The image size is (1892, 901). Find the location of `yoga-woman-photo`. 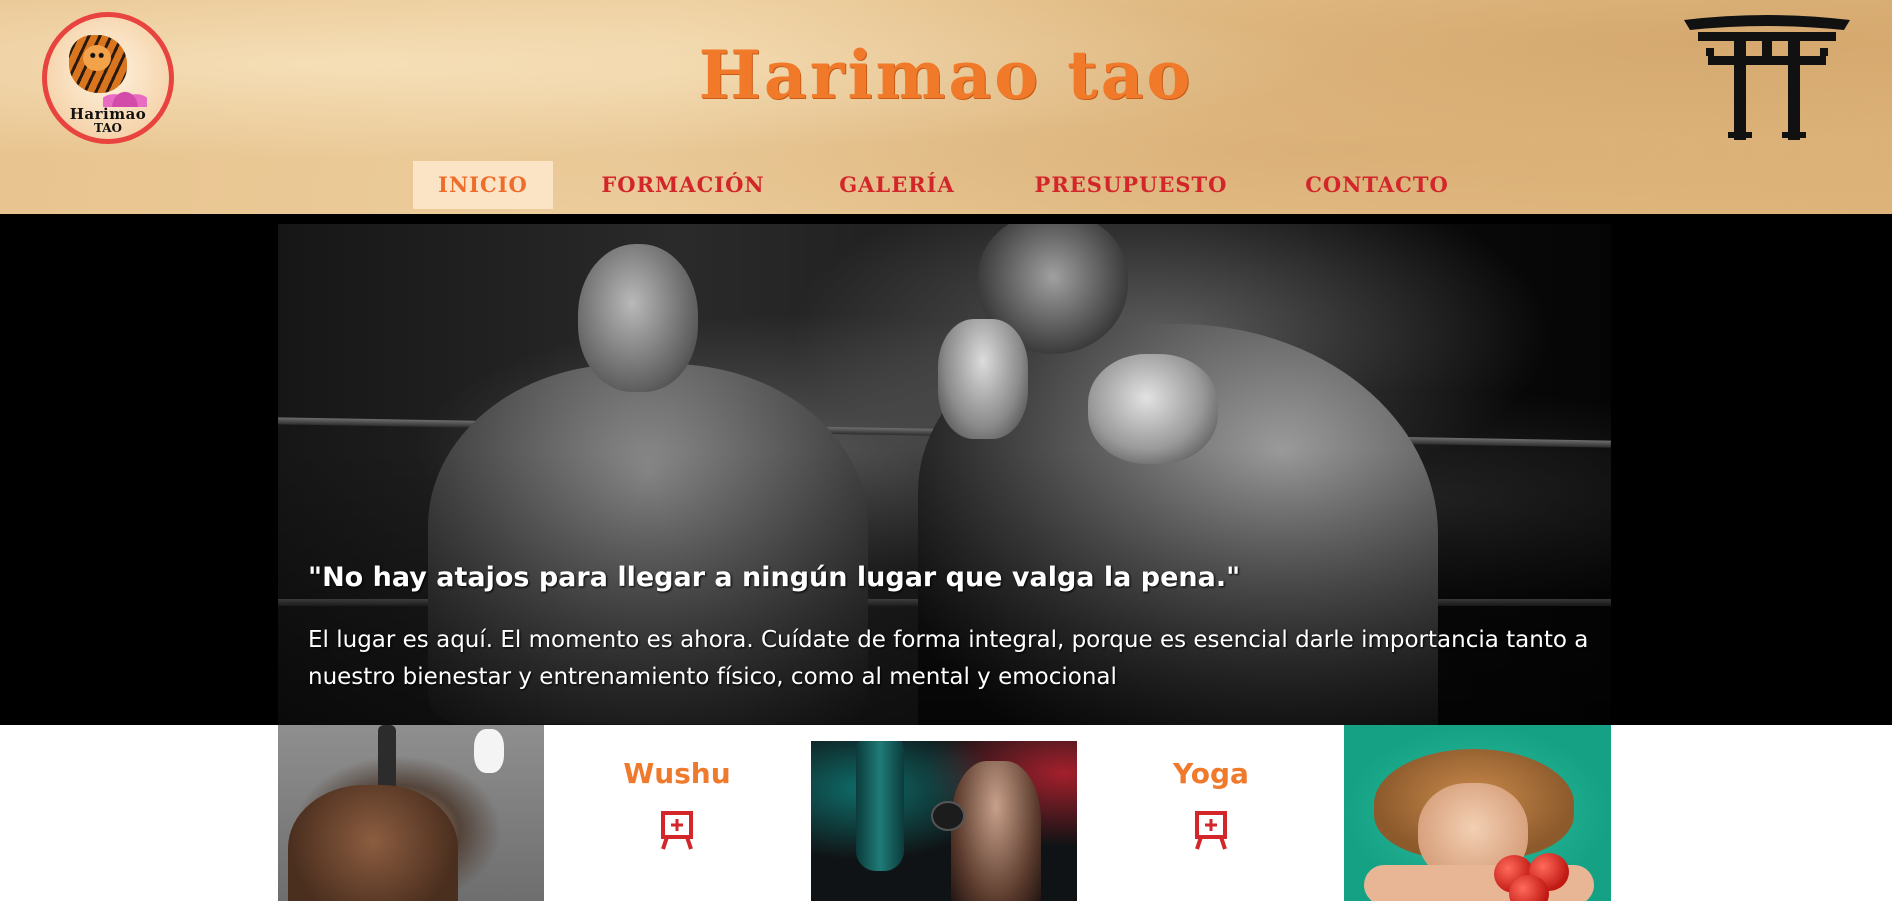

yoga-woman-photo is located at coordinates (1477, 813).